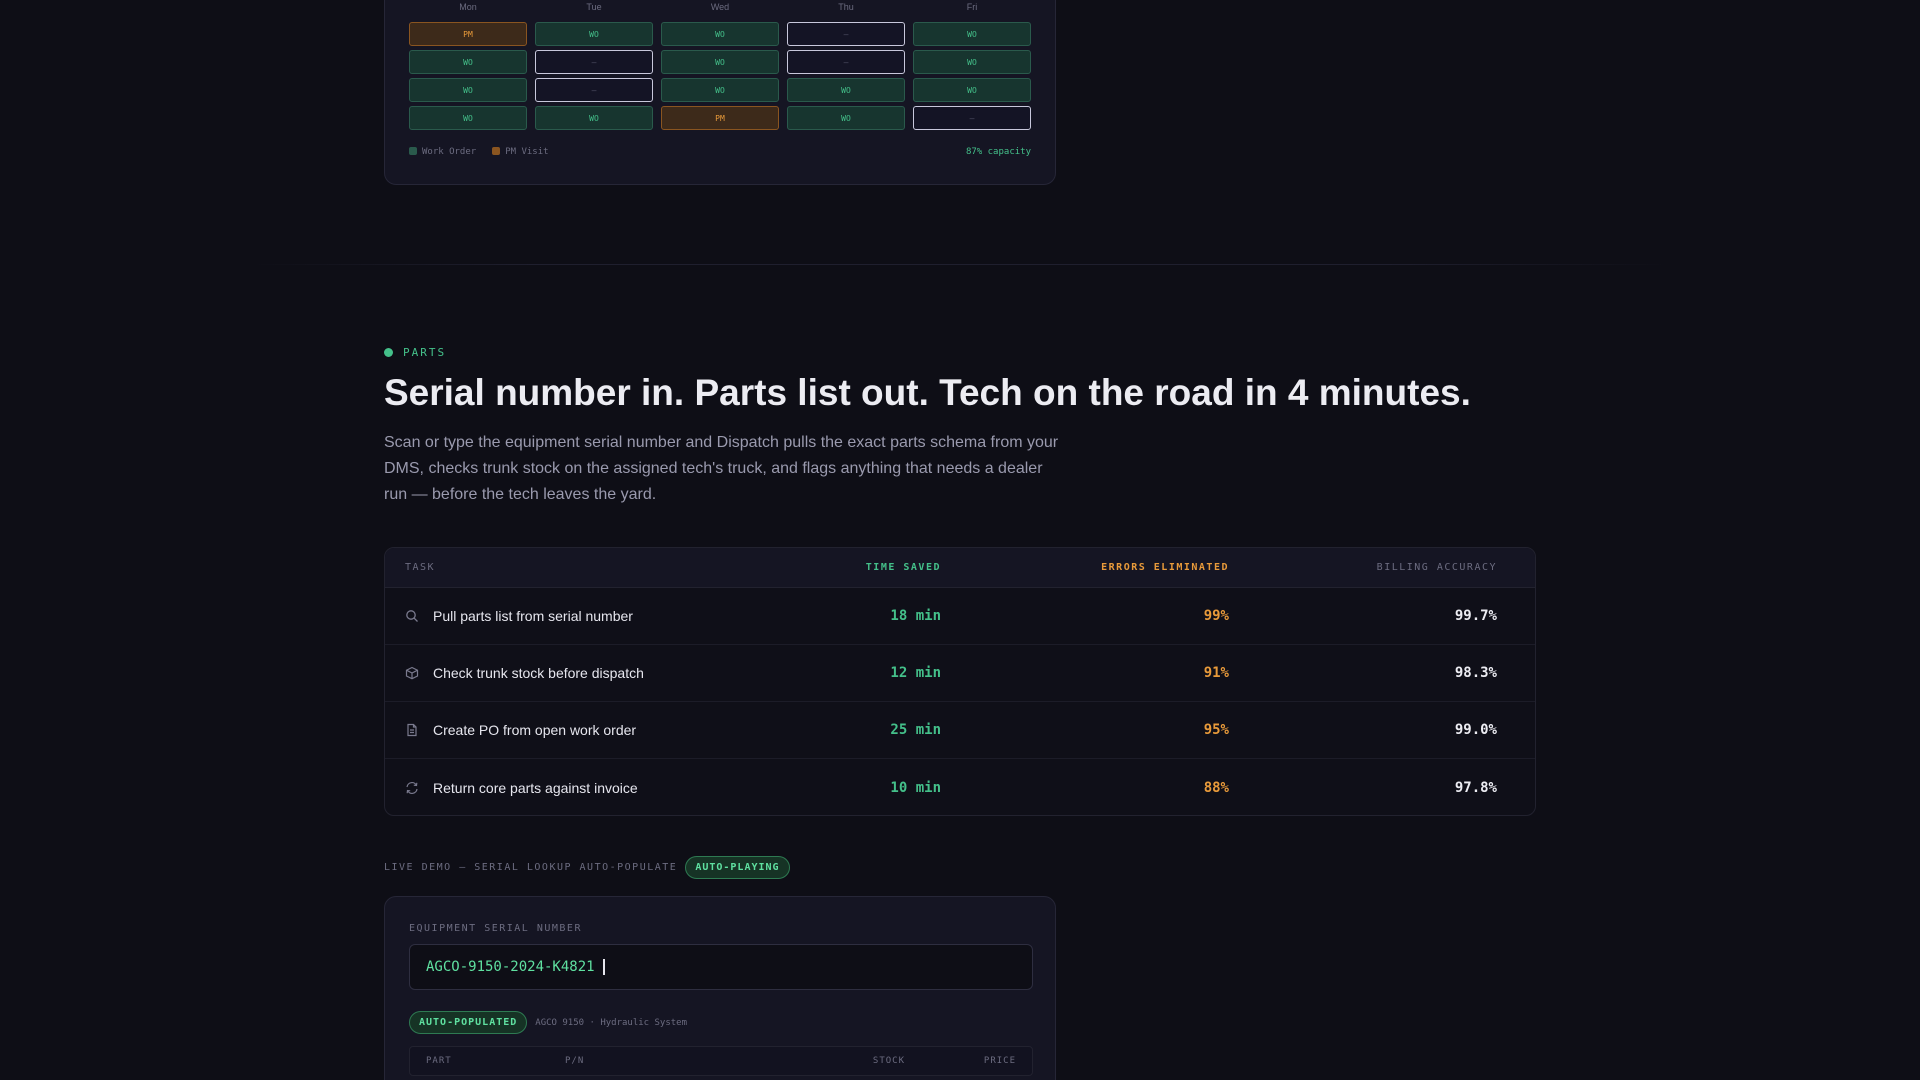  I want to click on legend-label: Work Order, so click(449, 152).